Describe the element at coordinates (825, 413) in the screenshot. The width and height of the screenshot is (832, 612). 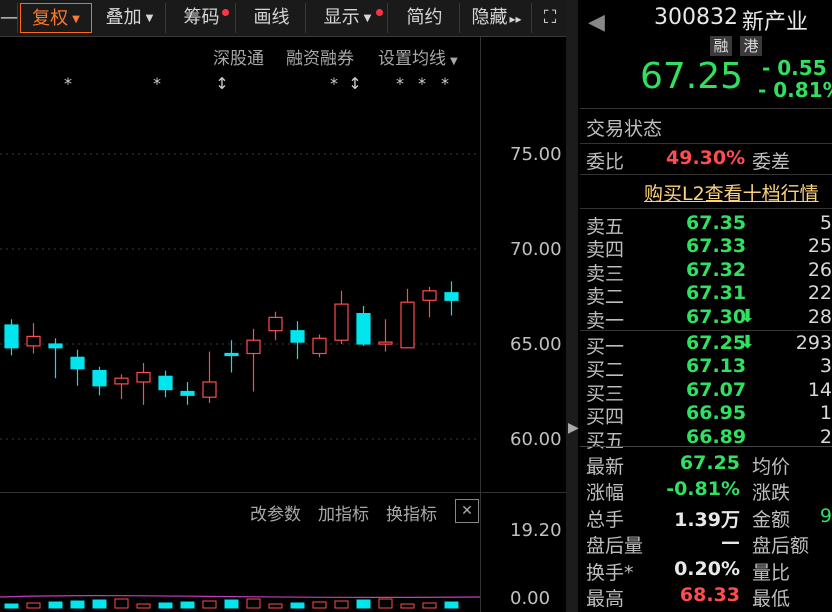
I see `orderbook-volume: 1` at that location.